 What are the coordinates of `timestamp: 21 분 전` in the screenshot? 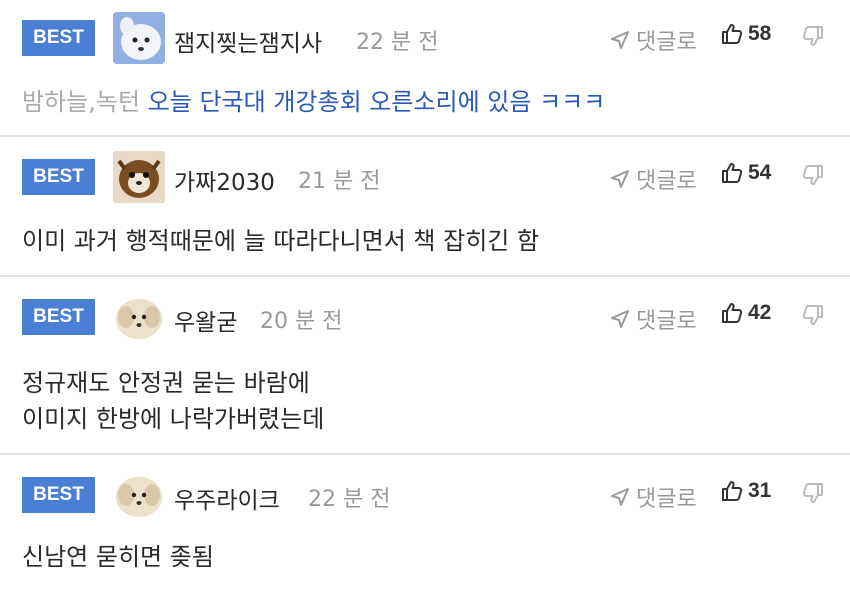 It's located at (339, 181).